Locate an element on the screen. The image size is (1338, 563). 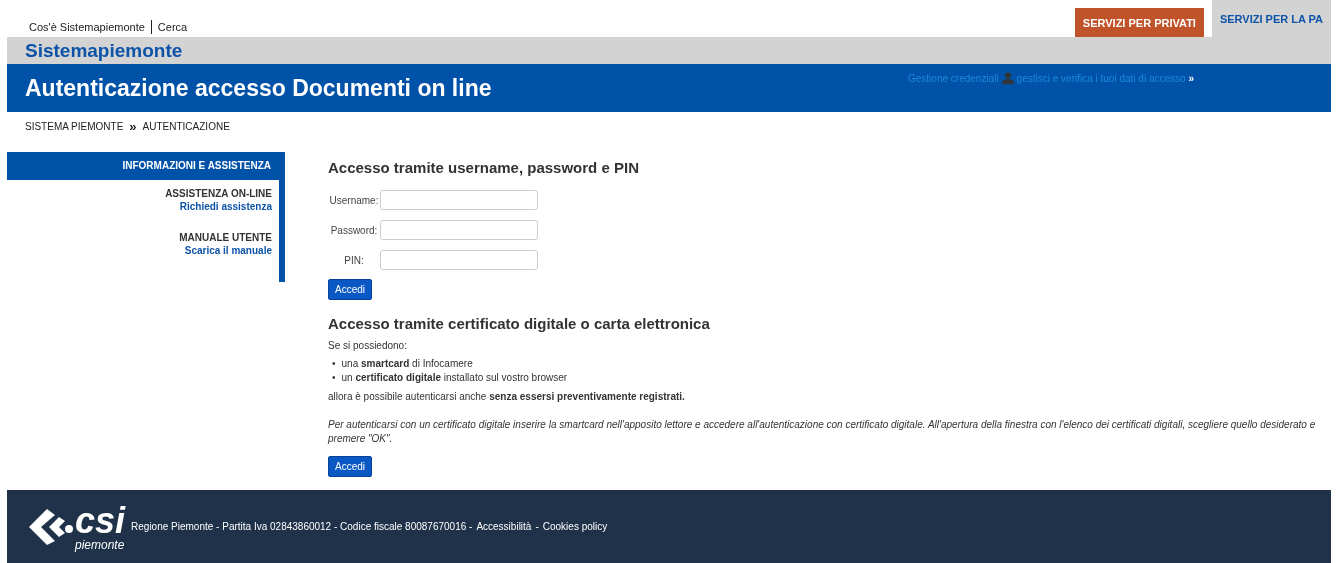
field-label: PIN: is located at coordinates (354, 260).